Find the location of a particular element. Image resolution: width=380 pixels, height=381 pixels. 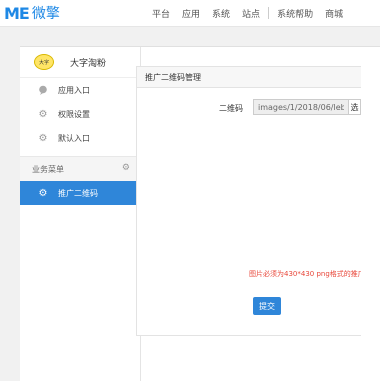

logo-text: 微擎 is located at coordinates (45, 14).